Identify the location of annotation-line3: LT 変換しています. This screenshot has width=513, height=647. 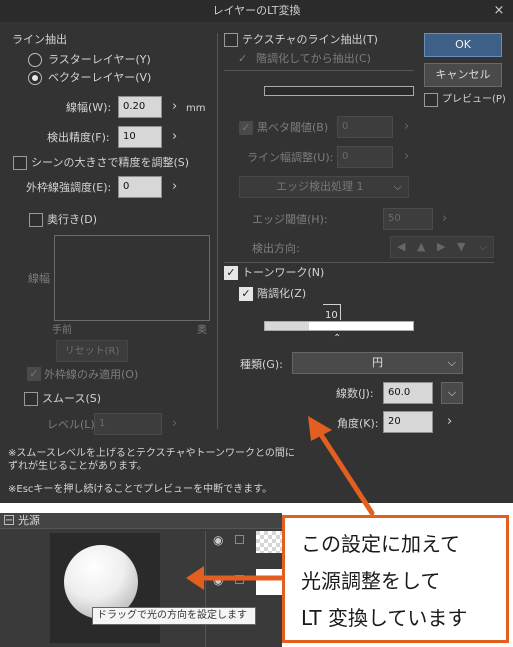
(384, 618).